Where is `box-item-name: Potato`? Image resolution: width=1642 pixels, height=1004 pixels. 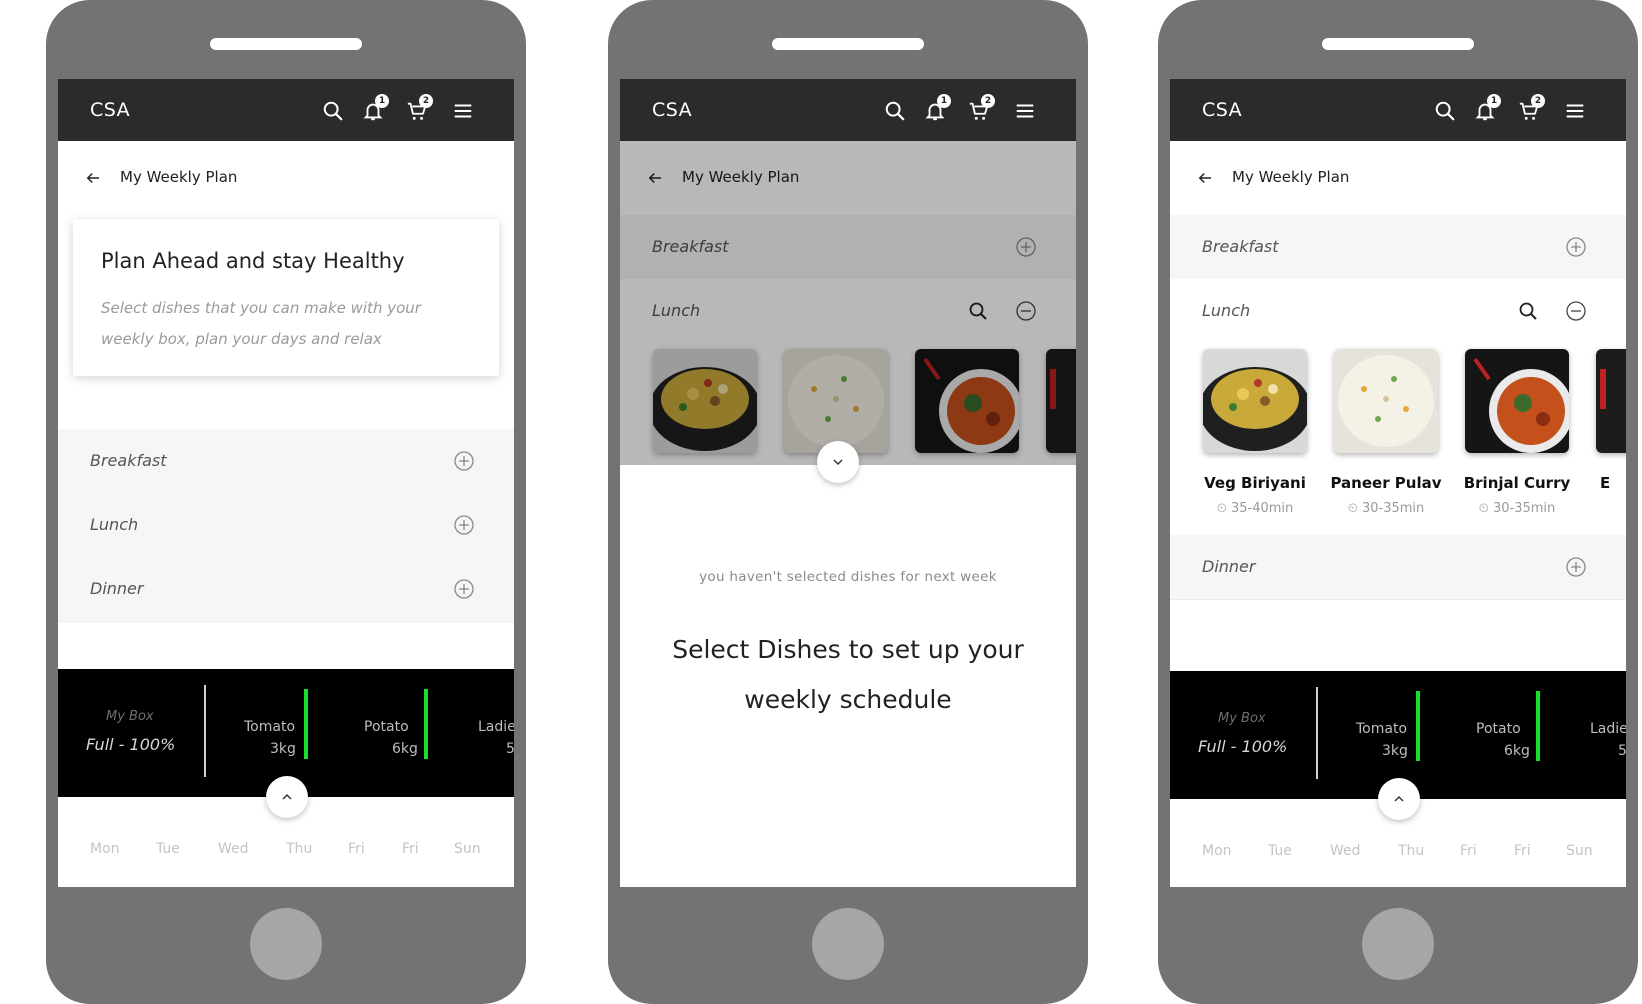
box-item-name: Potato is located at coordinates (1498, 729).